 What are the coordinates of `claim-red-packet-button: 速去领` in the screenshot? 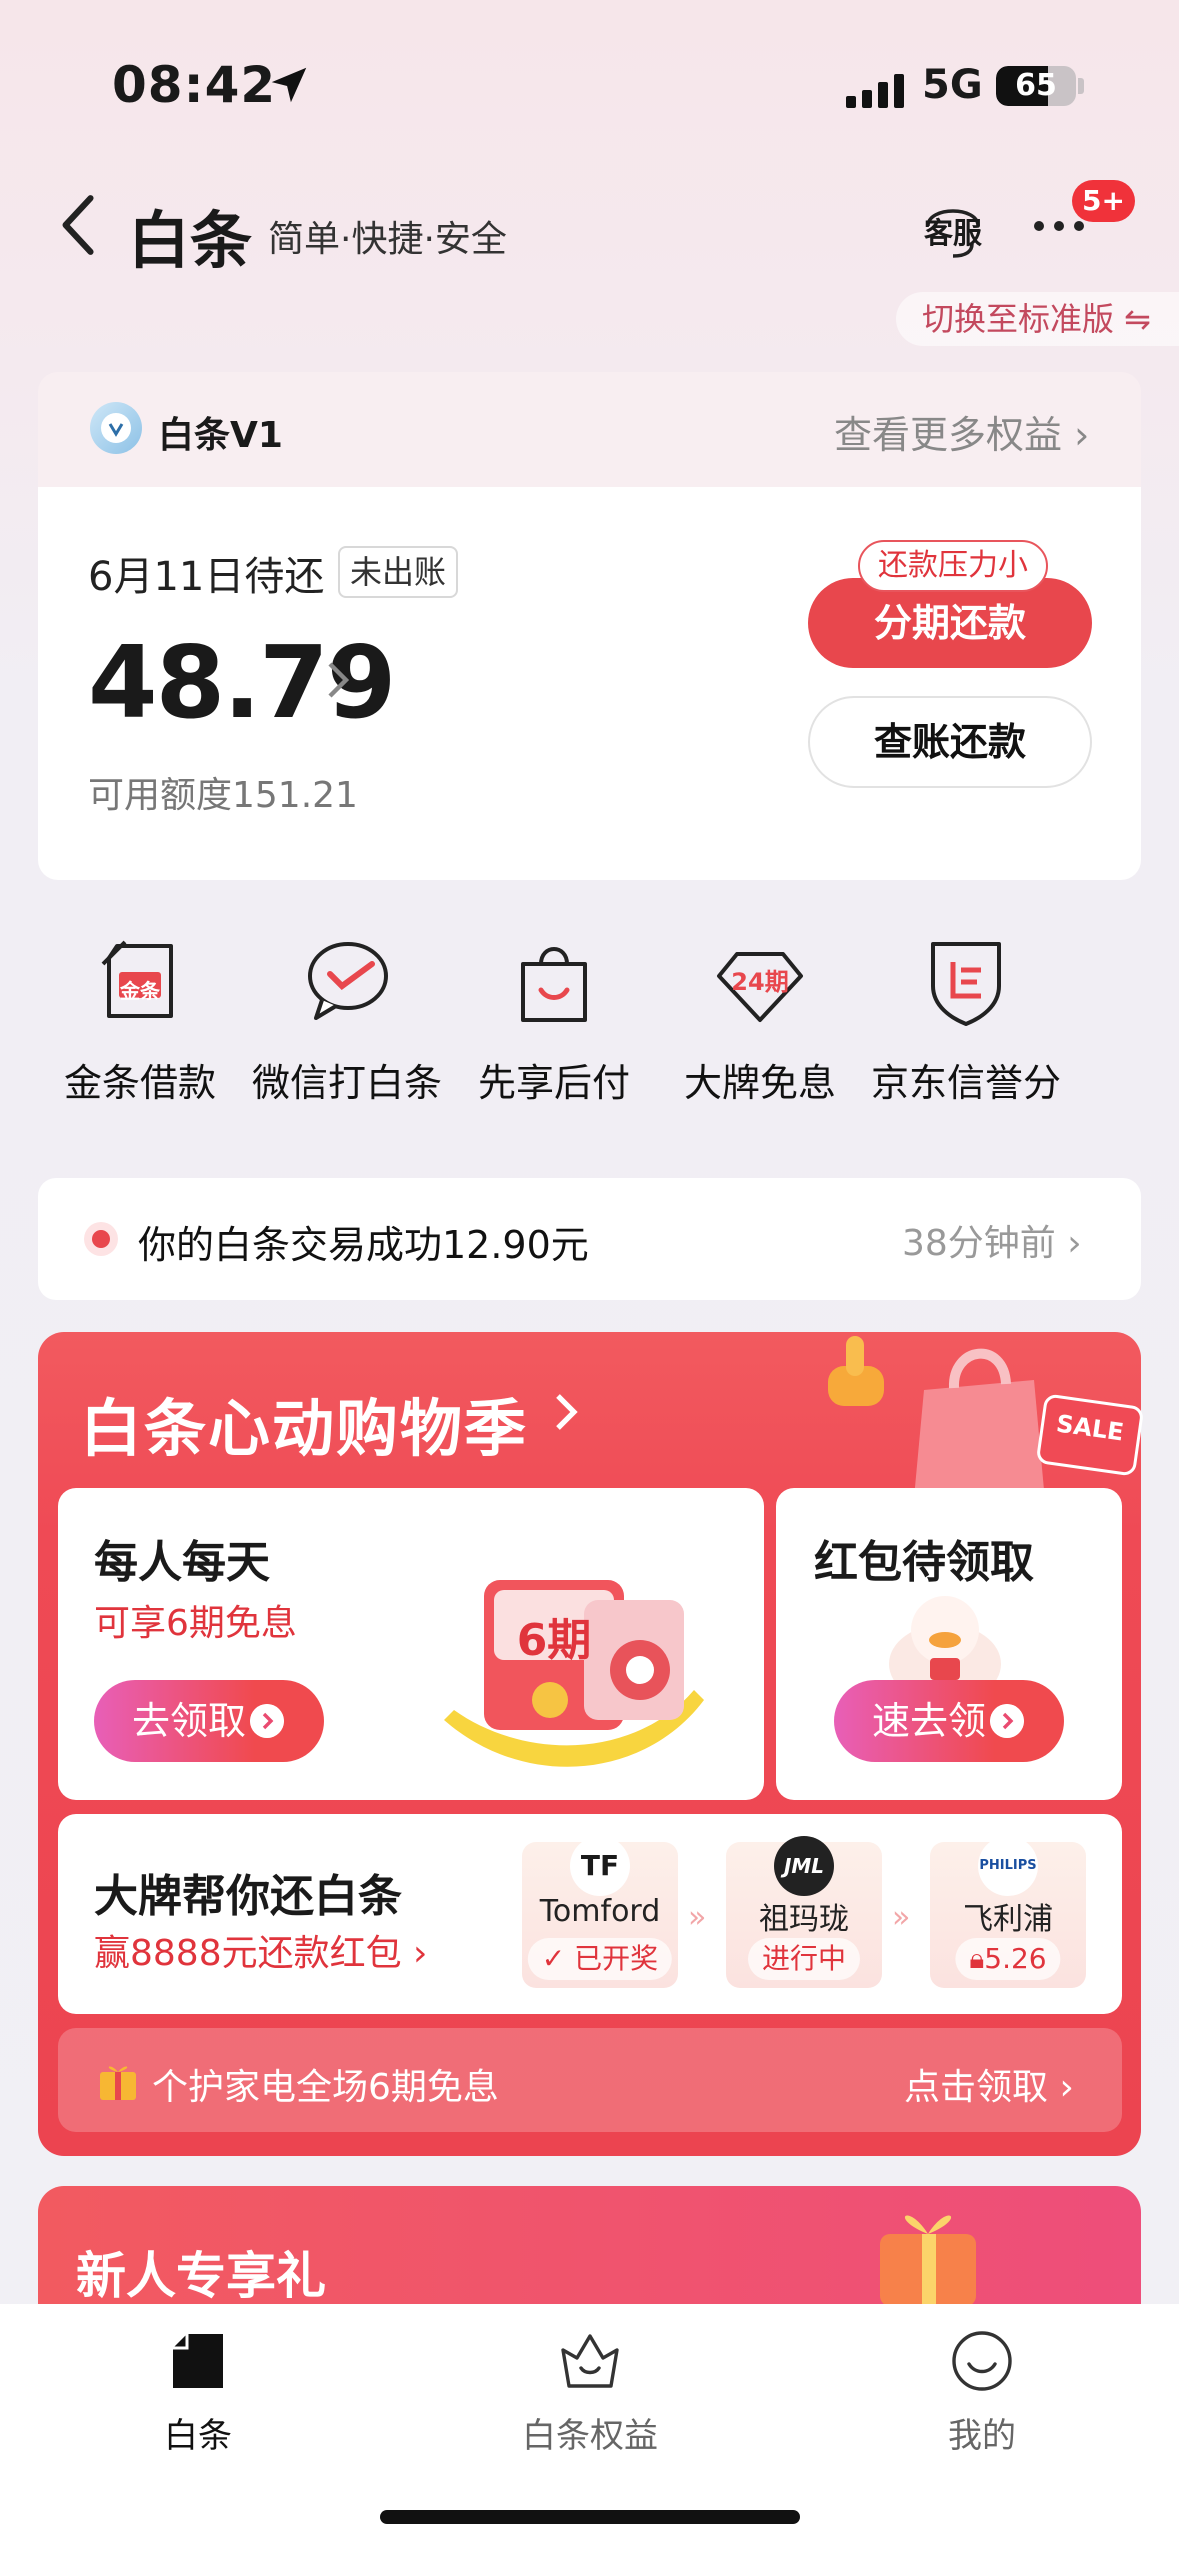 It's located at (949, 1721).